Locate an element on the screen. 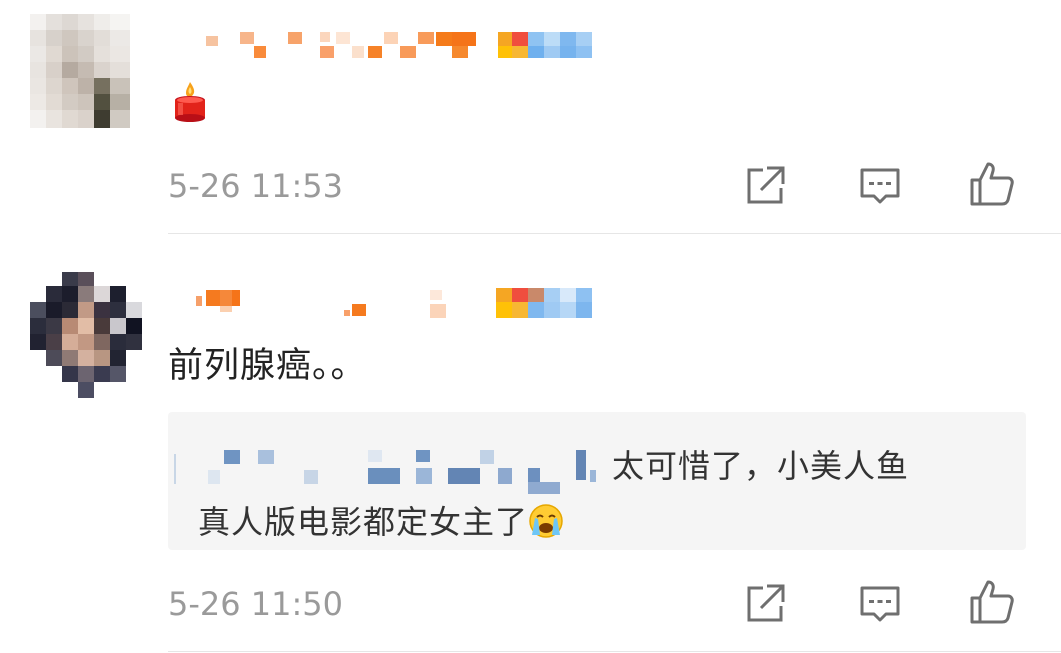 This screenshot has height=653, width=1061. crying-face-icon is located at coordinates (546, 525).